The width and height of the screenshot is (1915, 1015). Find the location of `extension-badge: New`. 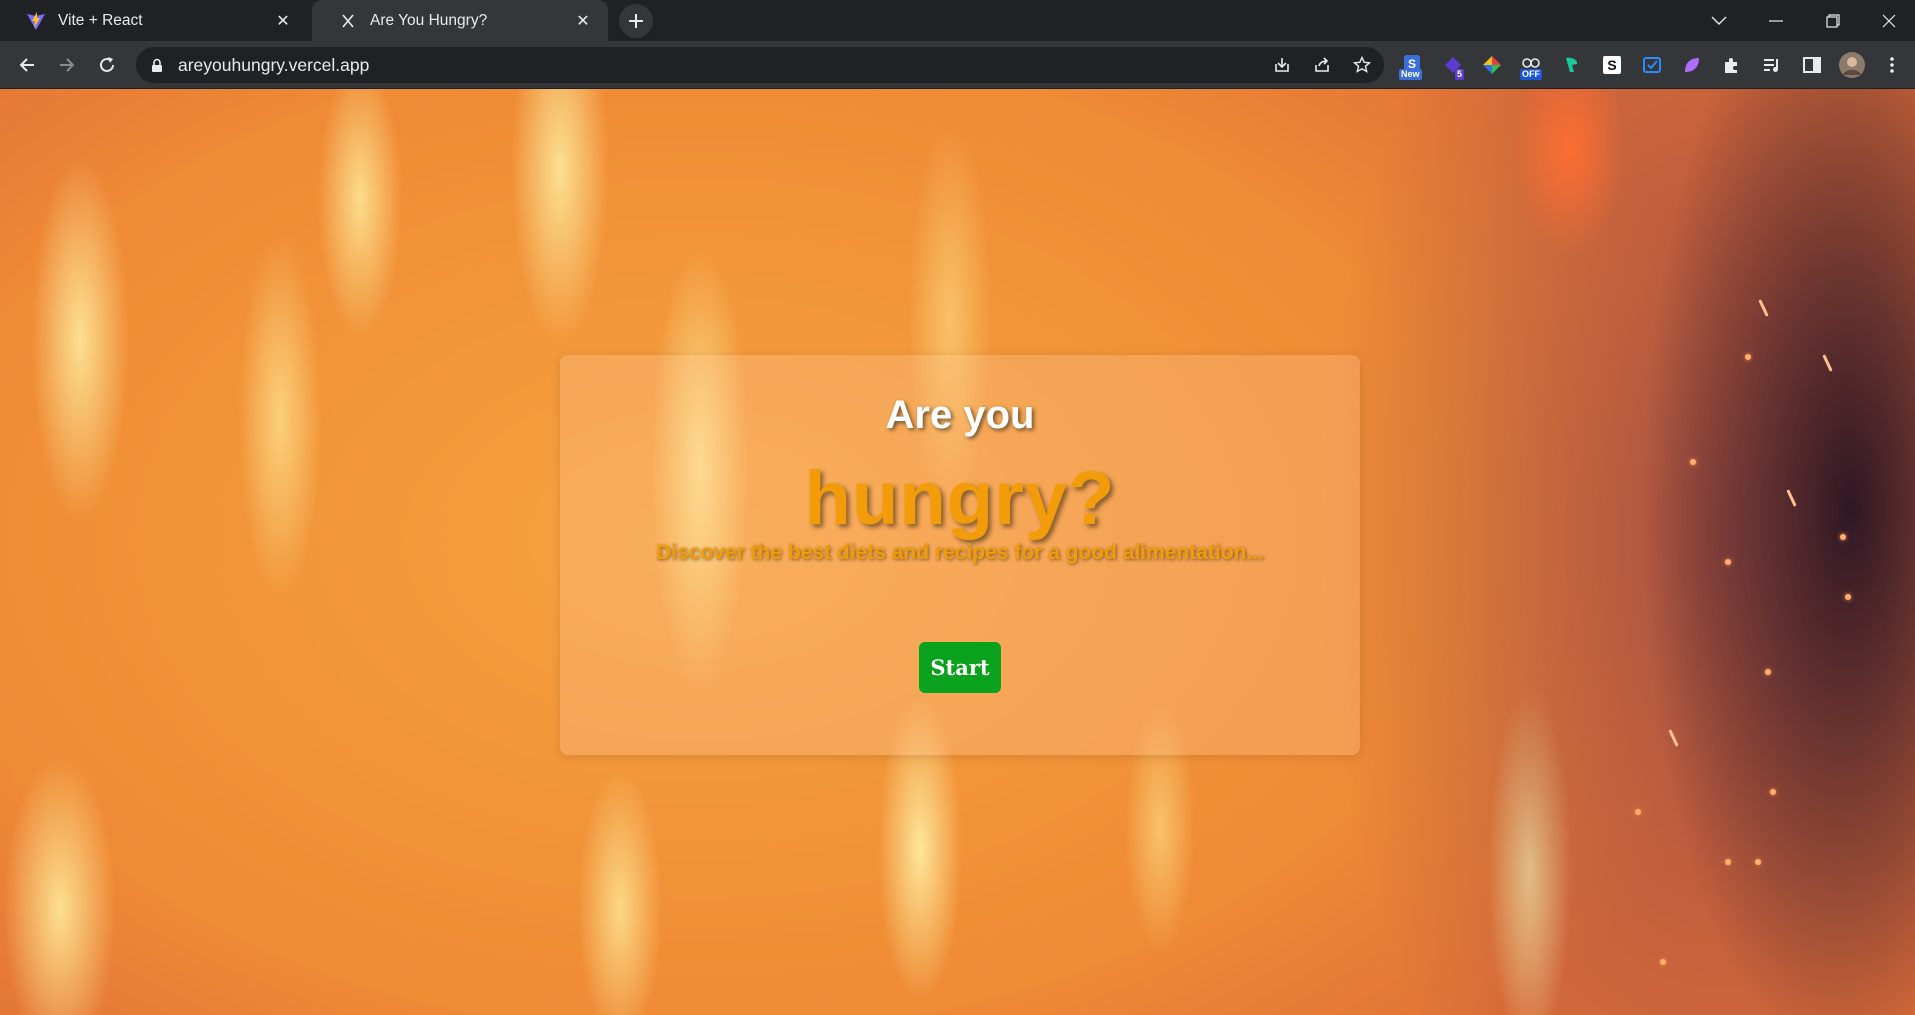

extension-badge: New is located at coordinates (1410, 74).